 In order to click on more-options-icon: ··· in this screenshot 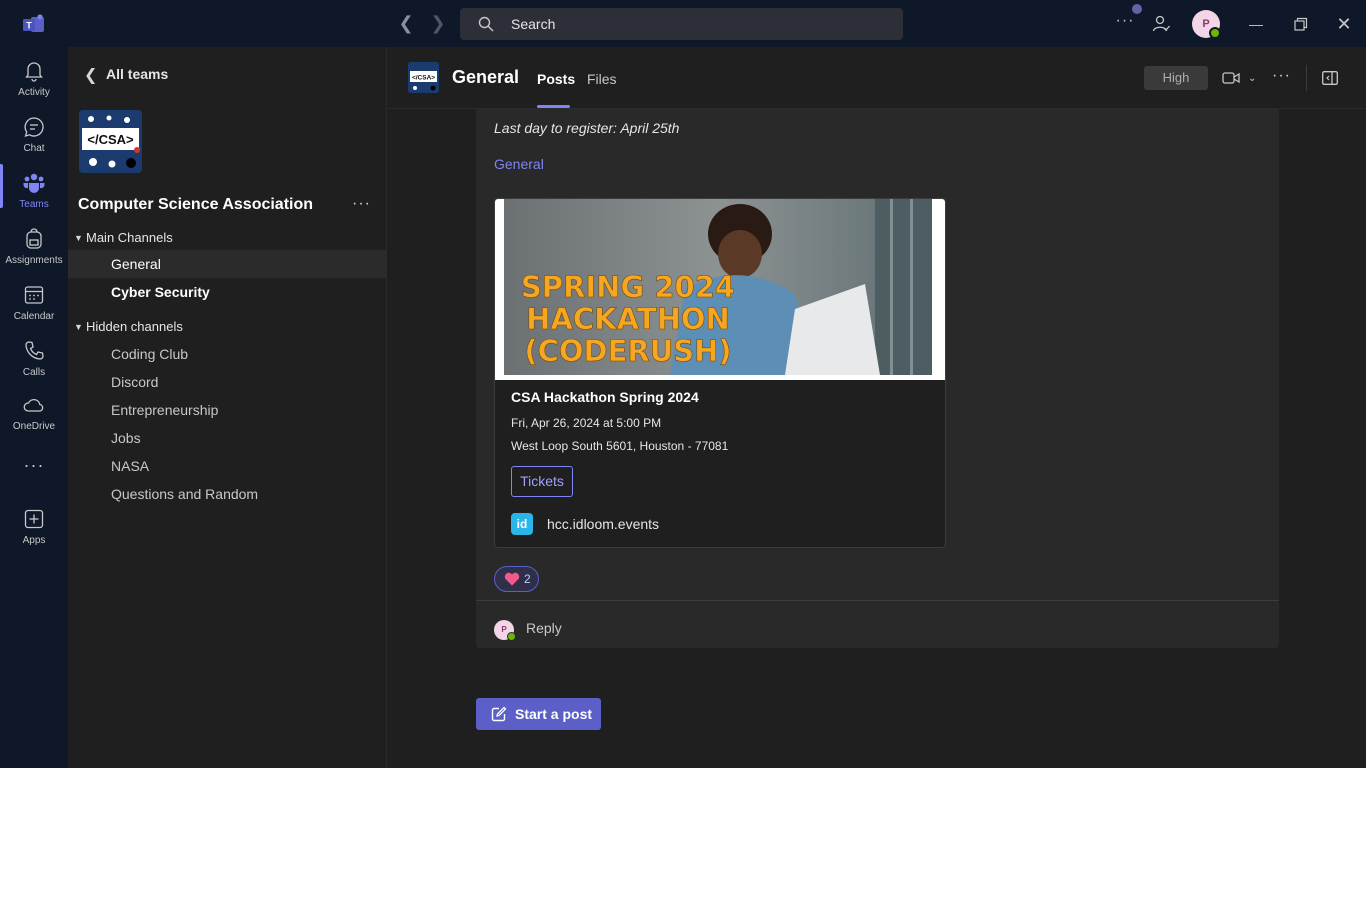, I will do `click(1125, 21)`.